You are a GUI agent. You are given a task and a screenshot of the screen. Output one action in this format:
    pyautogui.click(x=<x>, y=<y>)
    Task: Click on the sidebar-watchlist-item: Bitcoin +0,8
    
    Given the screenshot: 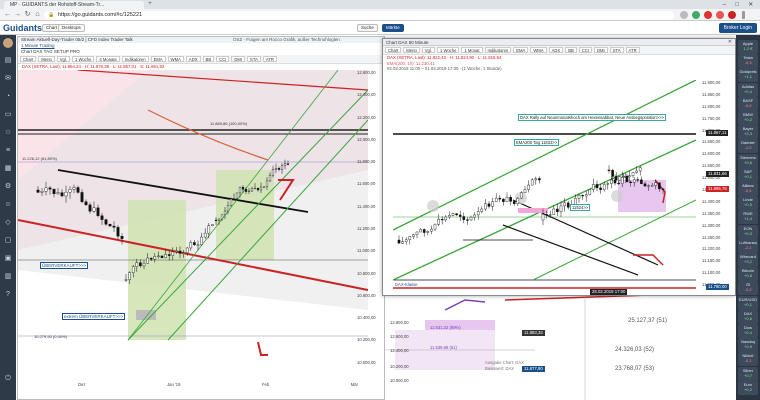 What is the action you would take?
    pyautogui.click(x=748, y=274)
    